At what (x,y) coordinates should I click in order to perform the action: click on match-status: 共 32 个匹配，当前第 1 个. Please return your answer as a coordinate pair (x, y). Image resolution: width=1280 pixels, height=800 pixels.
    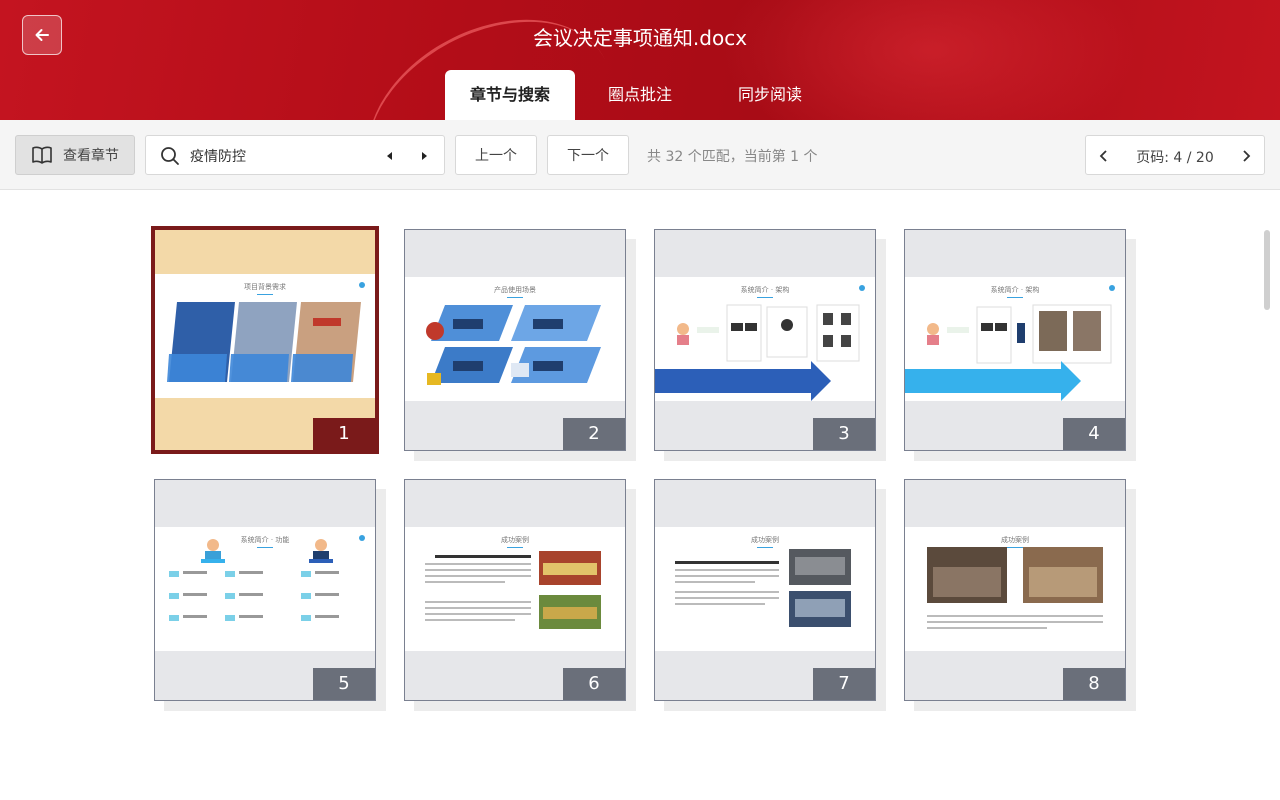
    Looking at the image, I should click on (732, 157).